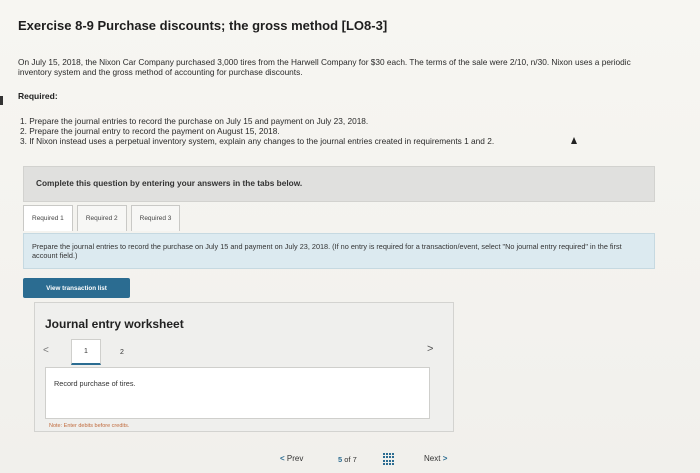 The height and width of the screenshot is (473, 700). What do you see at coordinates (86, 352) in the screenshot?
I see `worksheet-page-1: 1` at bounding box center [86, 352].